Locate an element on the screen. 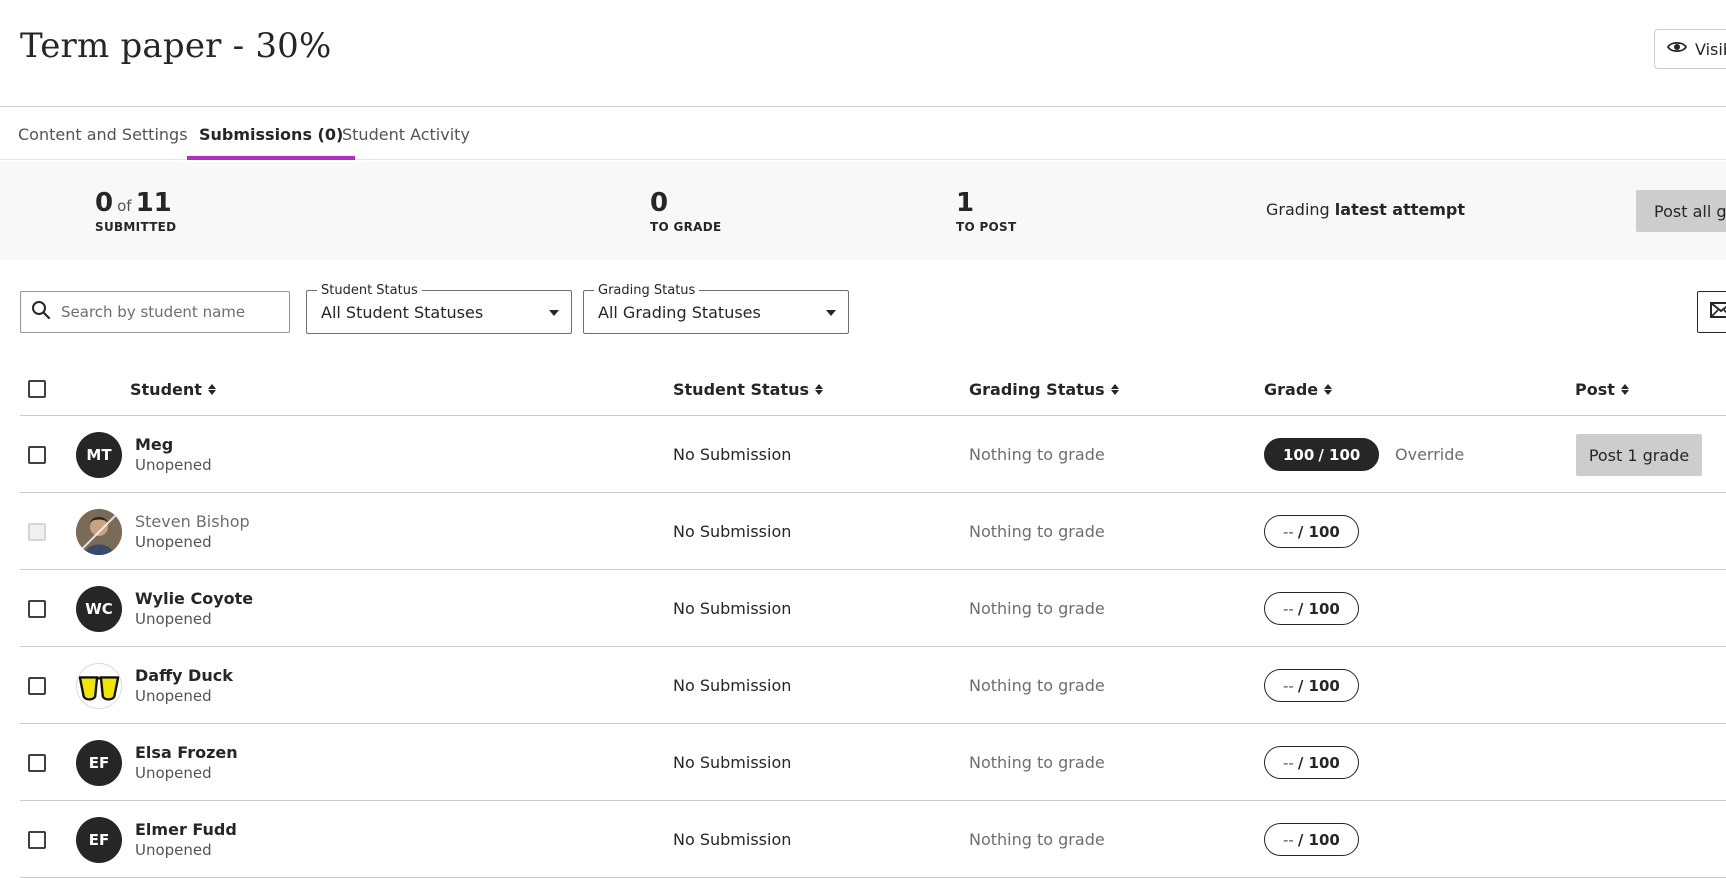 The width and height of the screenshot is (1726, 878). header-student: Student is located at coordinates (173, 389).